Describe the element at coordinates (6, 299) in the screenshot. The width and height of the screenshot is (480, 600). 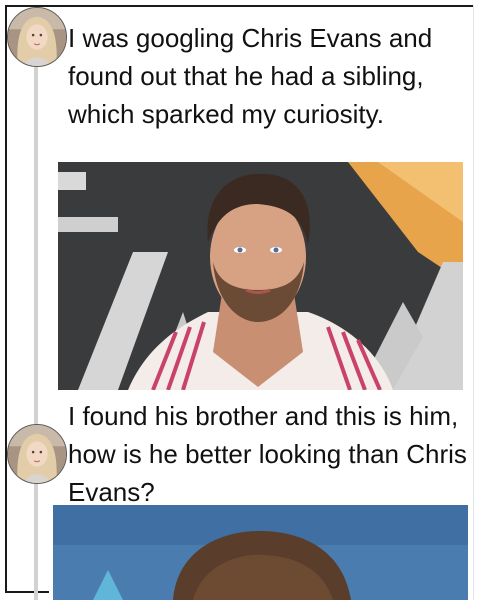
I see `frame-border-left` at that location.